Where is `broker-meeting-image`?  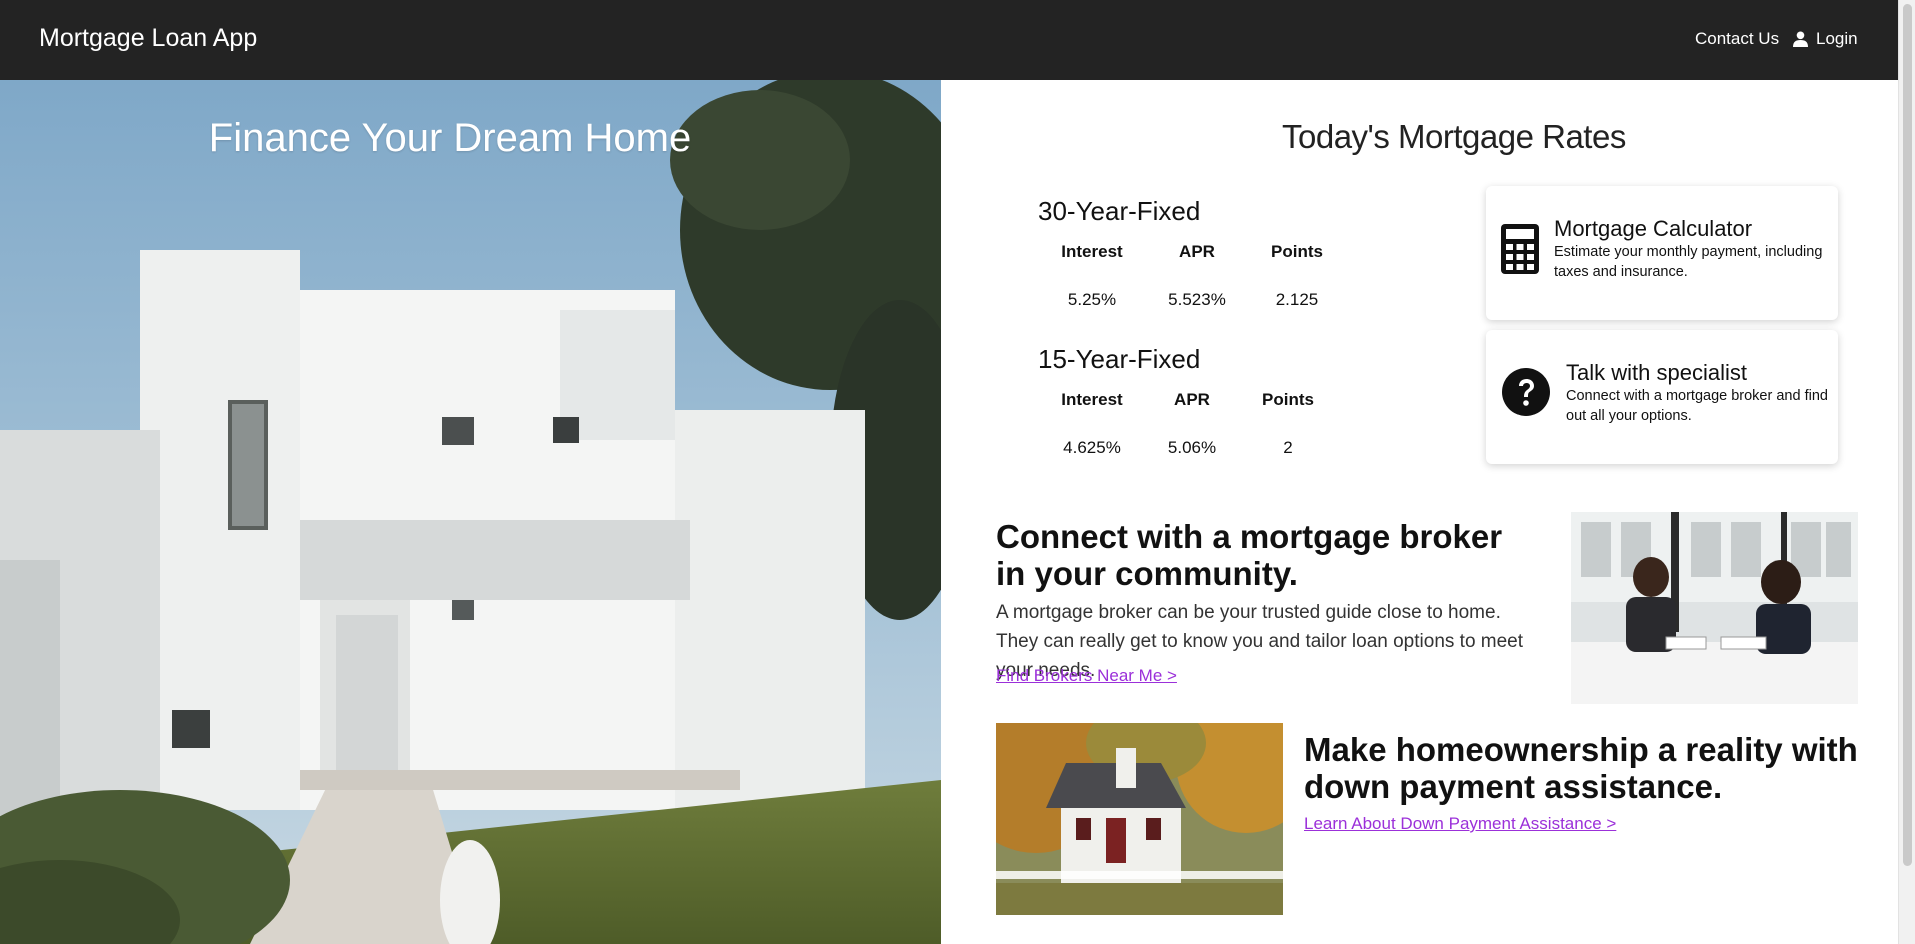 broker-meeting-image is located at coordinates (1714, 608).